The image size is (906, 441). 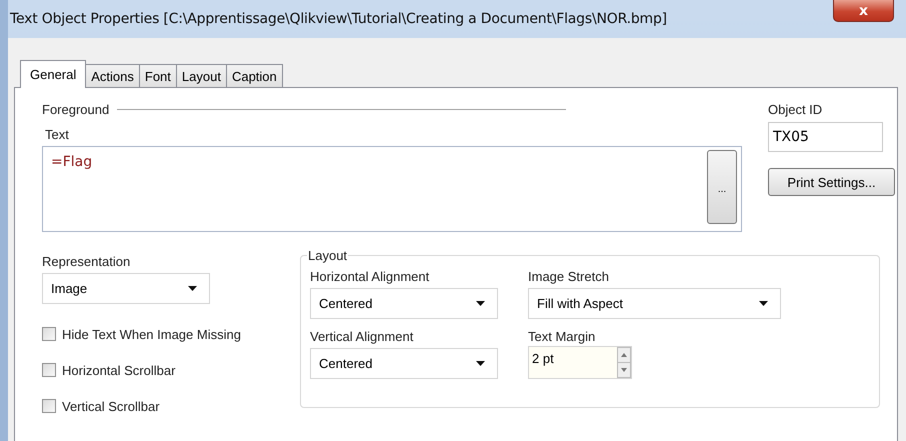 I want to click on field-label: Representation, so click(x=87, y=261).